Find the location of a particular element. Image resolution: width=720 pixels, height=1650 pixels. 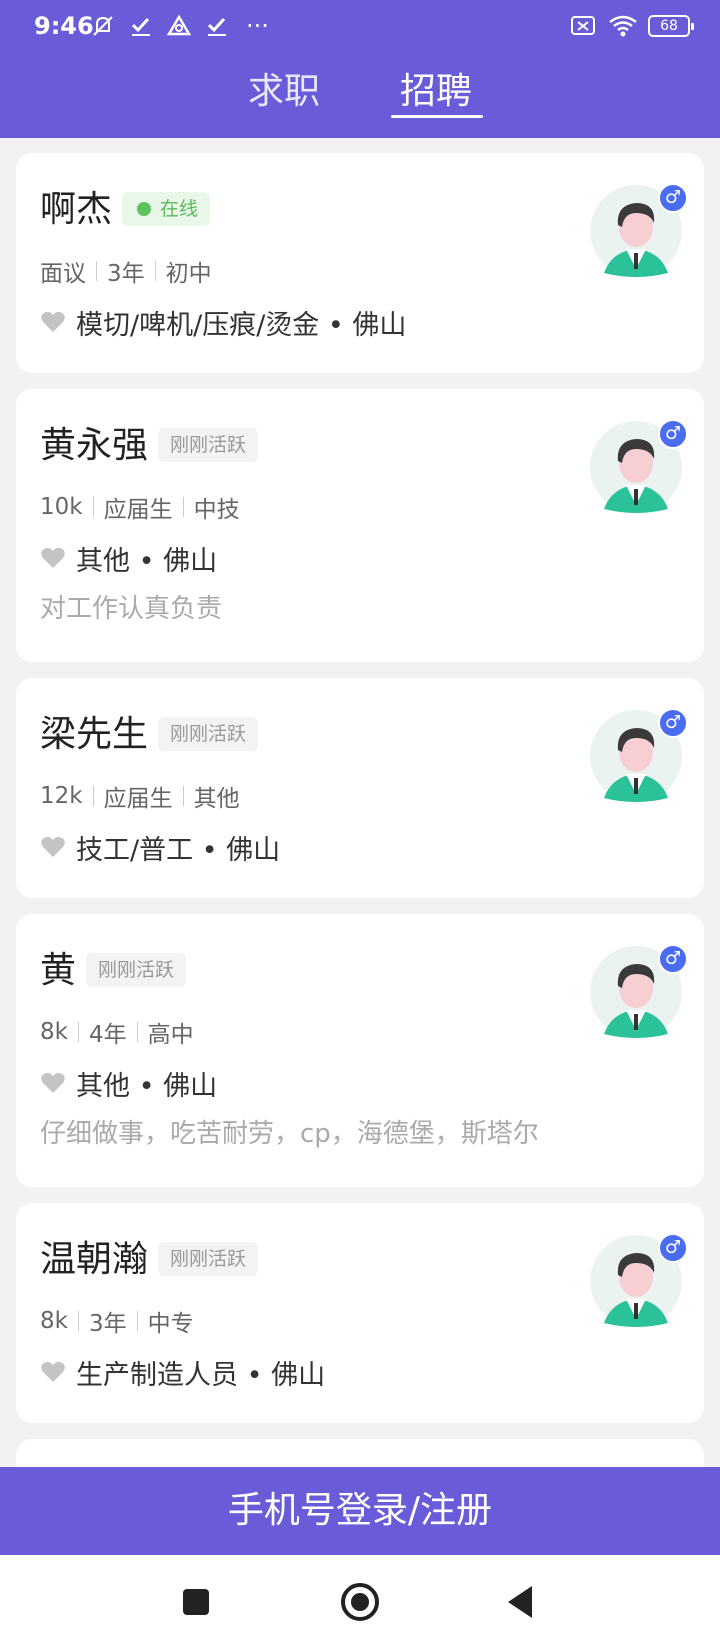

system-nav-bar is located at coordinates (360, 1602).